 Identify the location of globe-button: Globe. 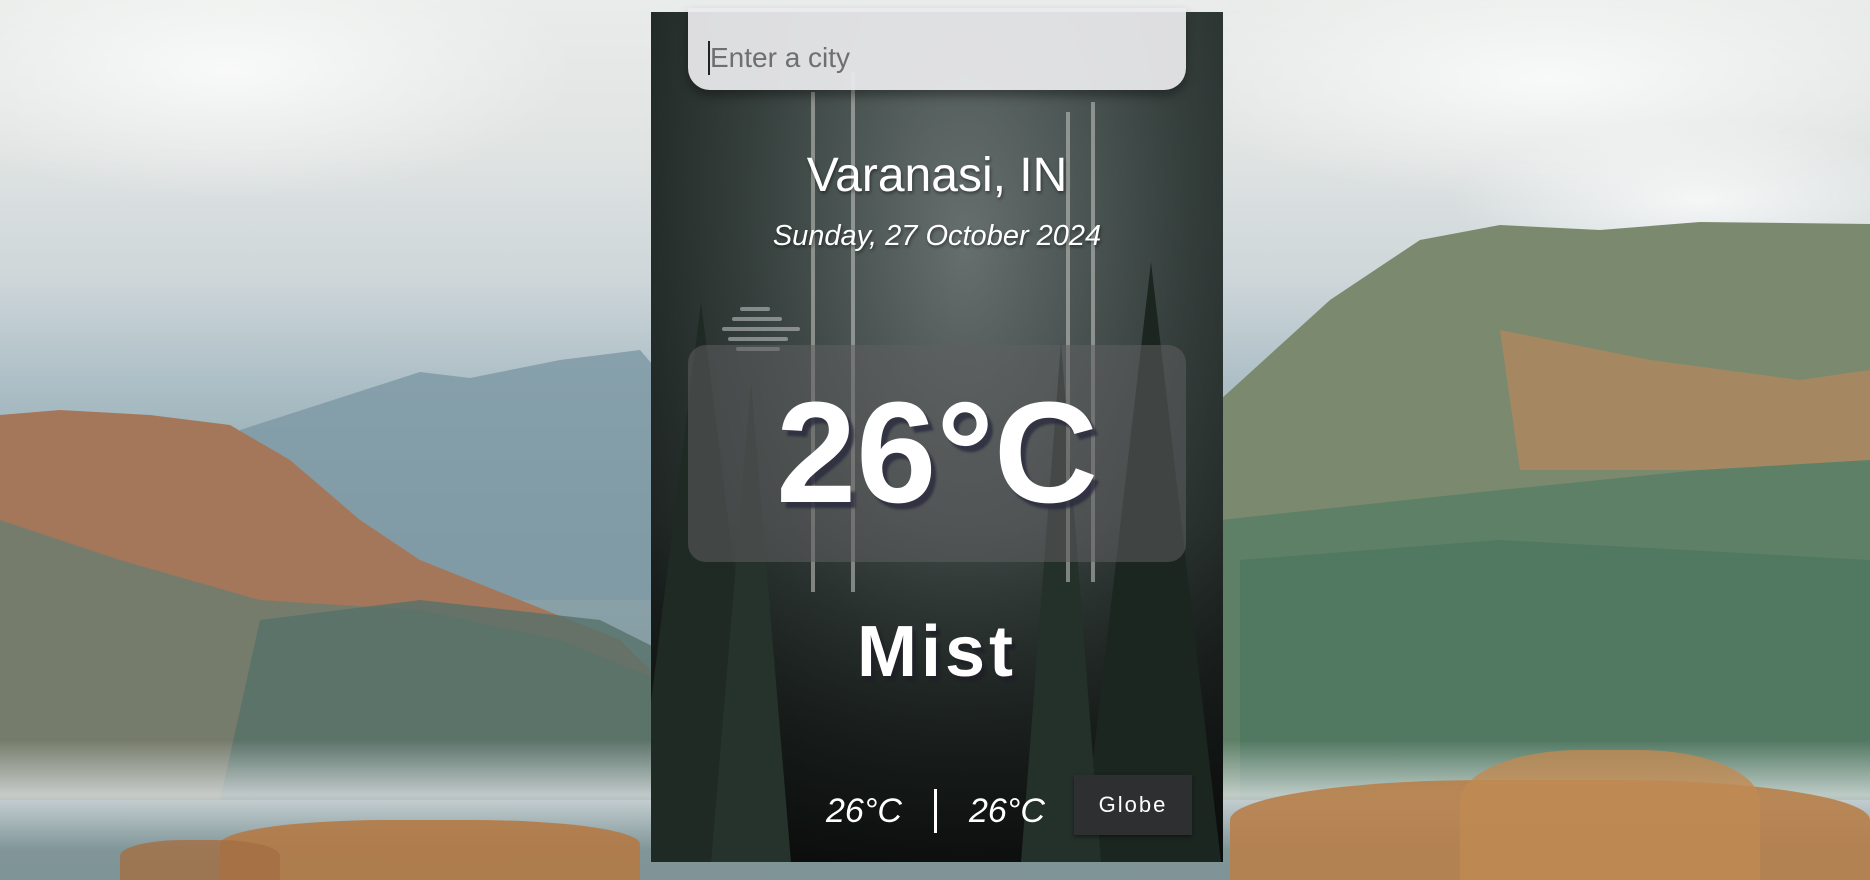
(1133, 805).